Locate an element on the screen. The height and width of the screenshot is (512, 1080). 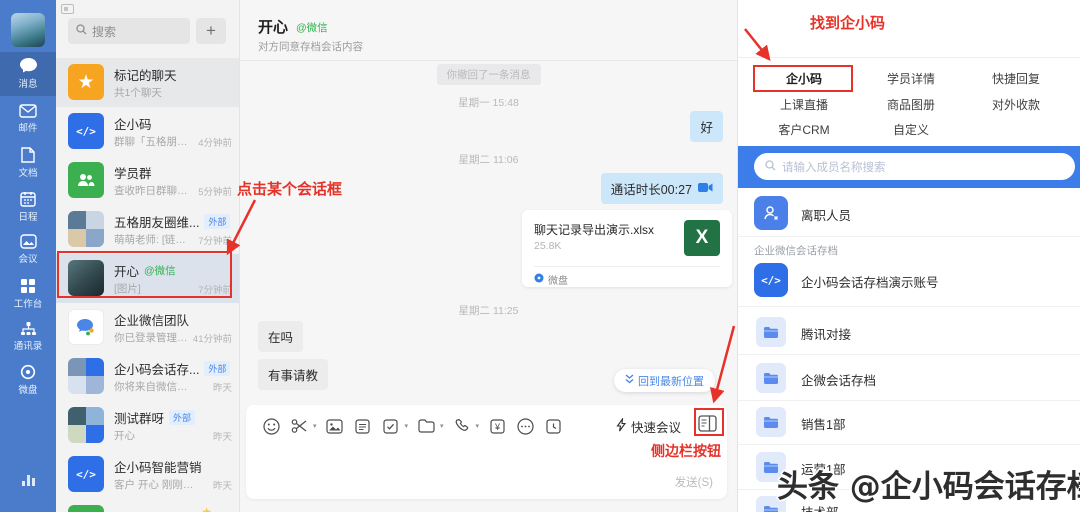
tab-live-class: 上课直播 is located at coordinates (804, 105).